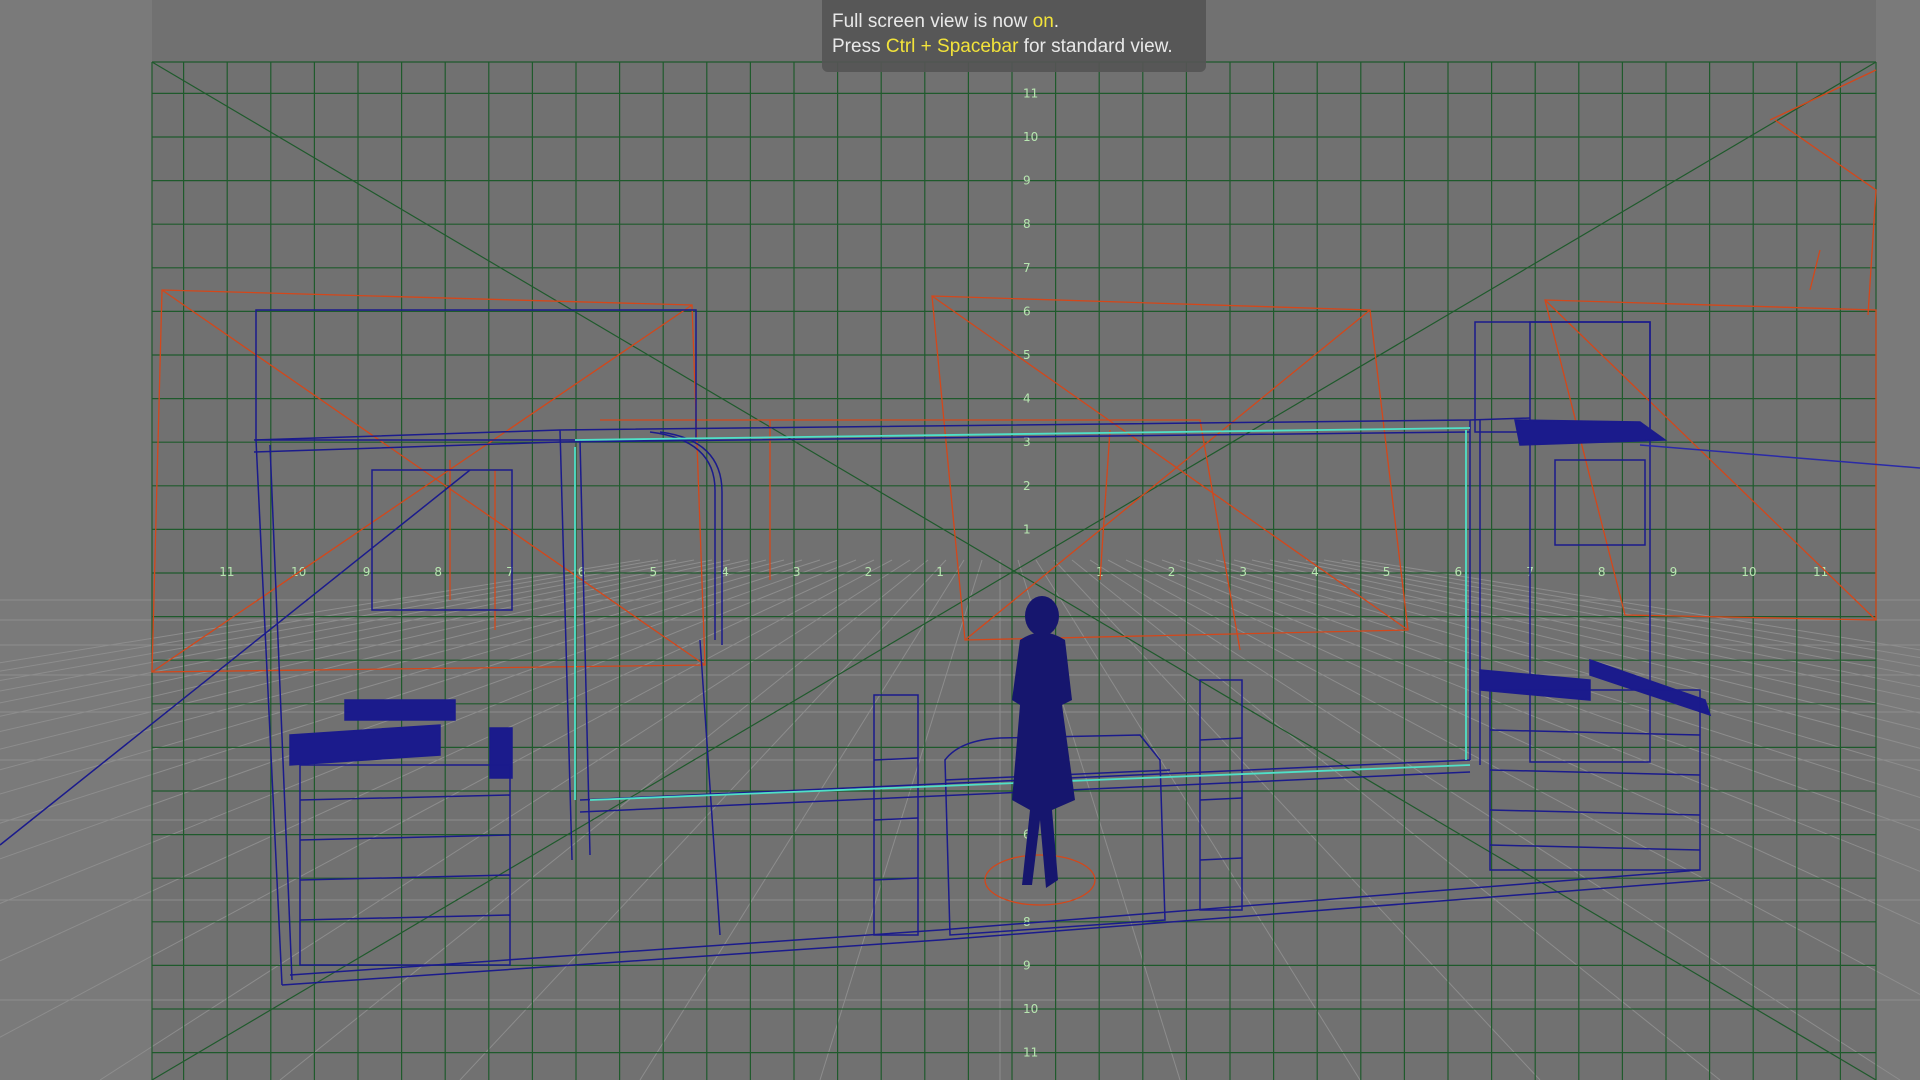  Describe the element at coordinates (1027, 486) in the screenshot. I see `tick-label-vertical: 2` at that location.